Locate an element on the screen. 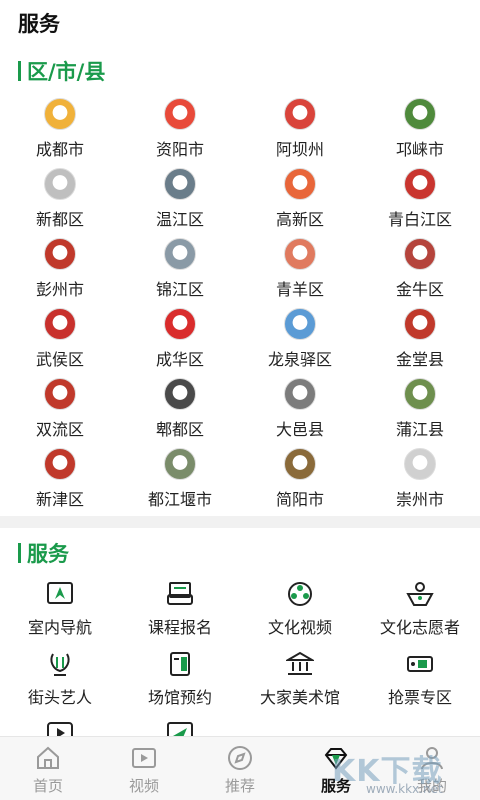  qingyang-emblem-icon is located at coordinates (300, 254).